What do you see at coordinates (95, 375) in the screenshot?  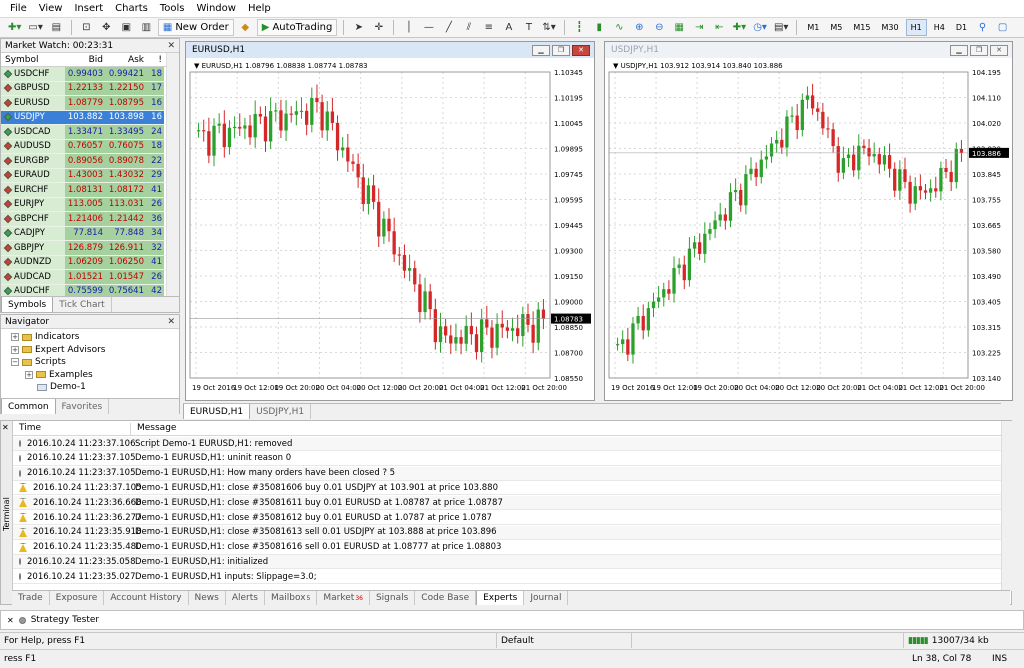 I see `nav-item-examples: + Examples` at bounding box center [95, 375].